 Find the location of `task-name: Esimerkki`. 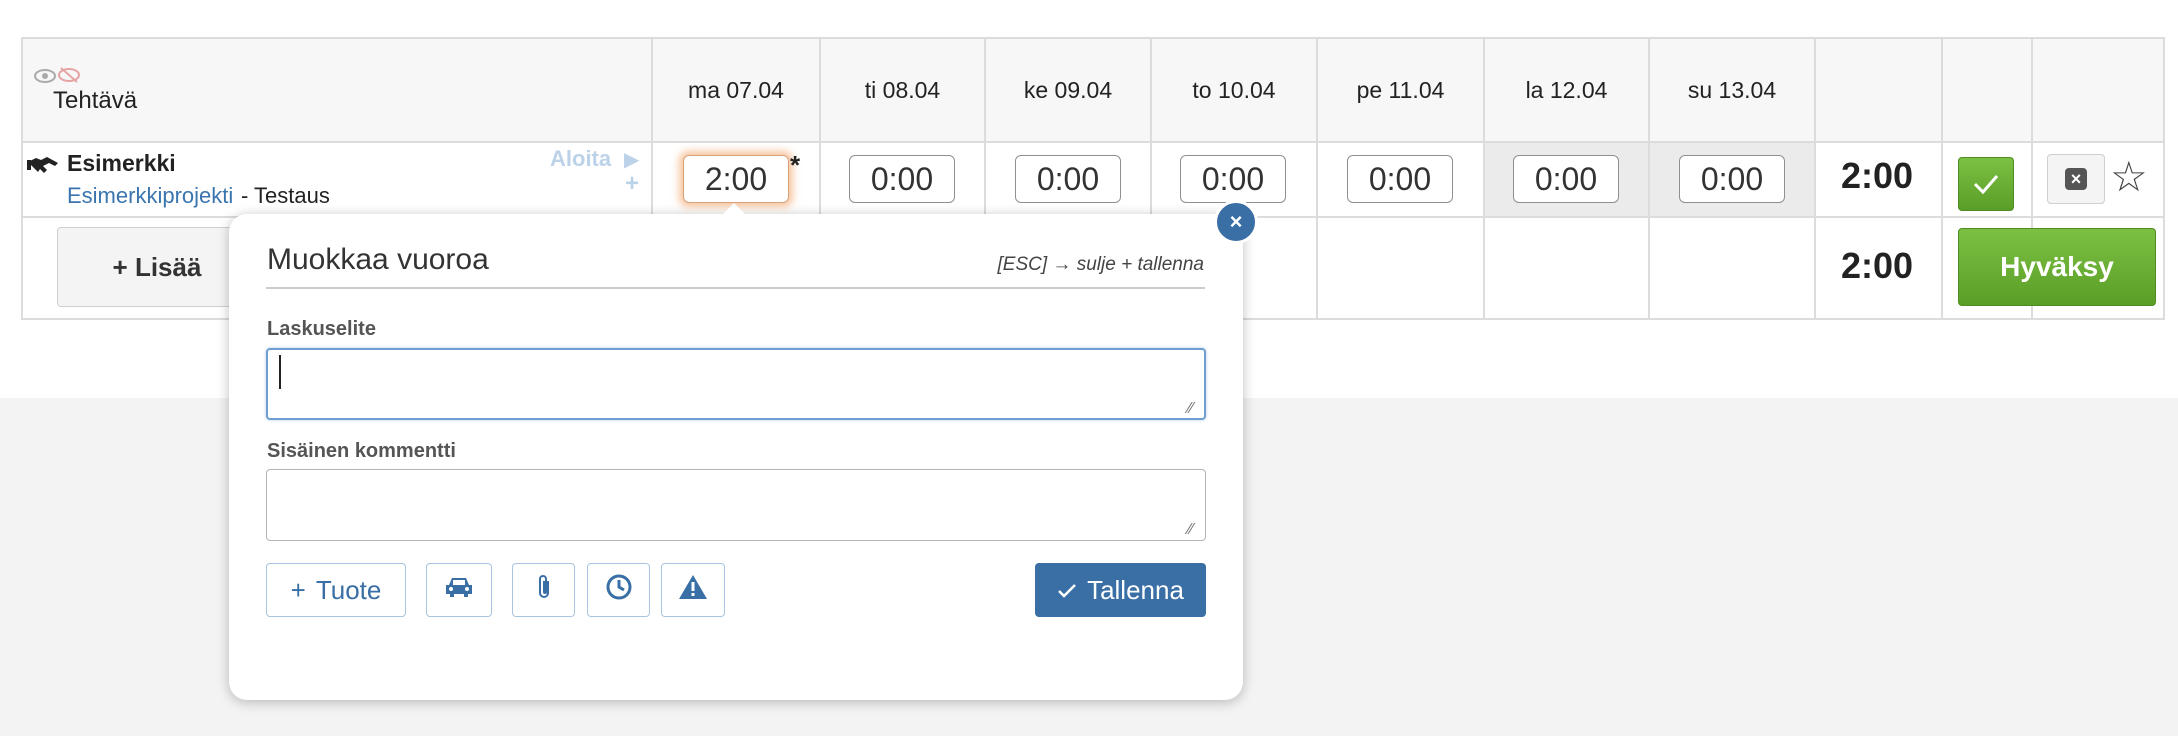

task-name: Esimerkki is located at coordinates (121, 163).